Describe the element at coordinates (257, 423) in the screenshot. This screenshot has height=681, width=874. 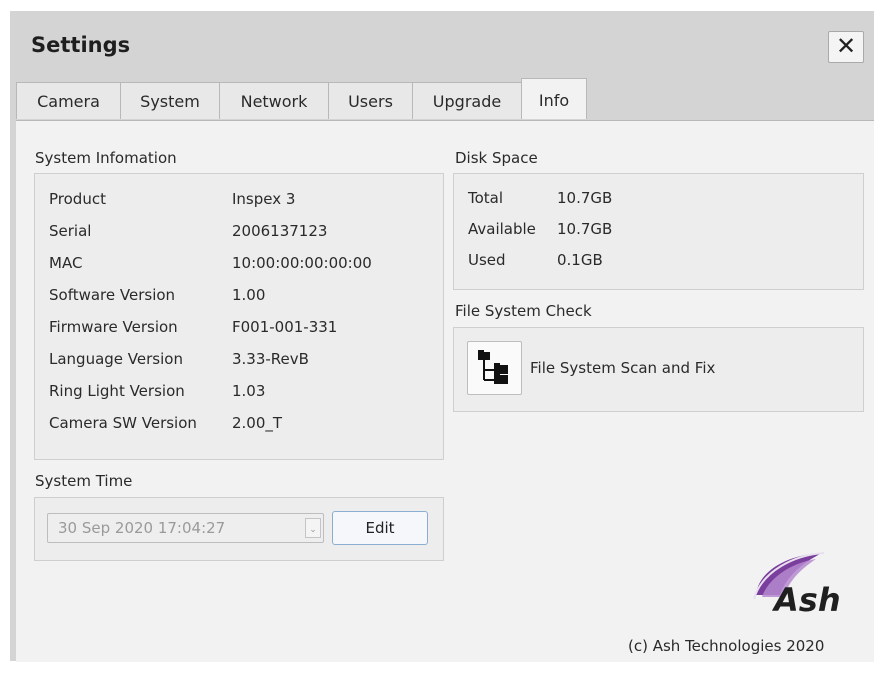
I see `info-value-camera-sw-version: 2.00_T` at that location.